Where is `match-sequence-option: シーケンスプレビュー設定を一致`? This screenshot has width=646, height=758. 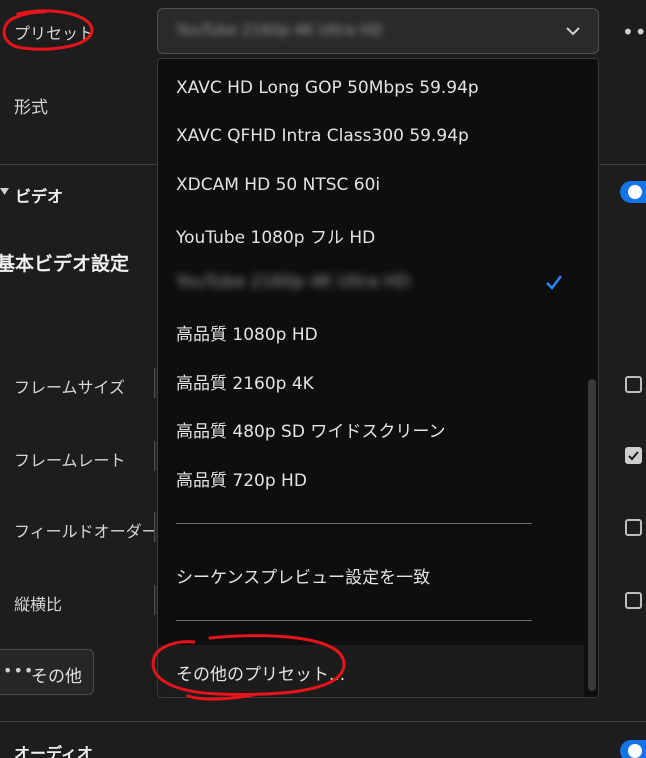
match-sequence-option: シーケンスプレビュー設定を一致 is located at coordinates (303, 575).